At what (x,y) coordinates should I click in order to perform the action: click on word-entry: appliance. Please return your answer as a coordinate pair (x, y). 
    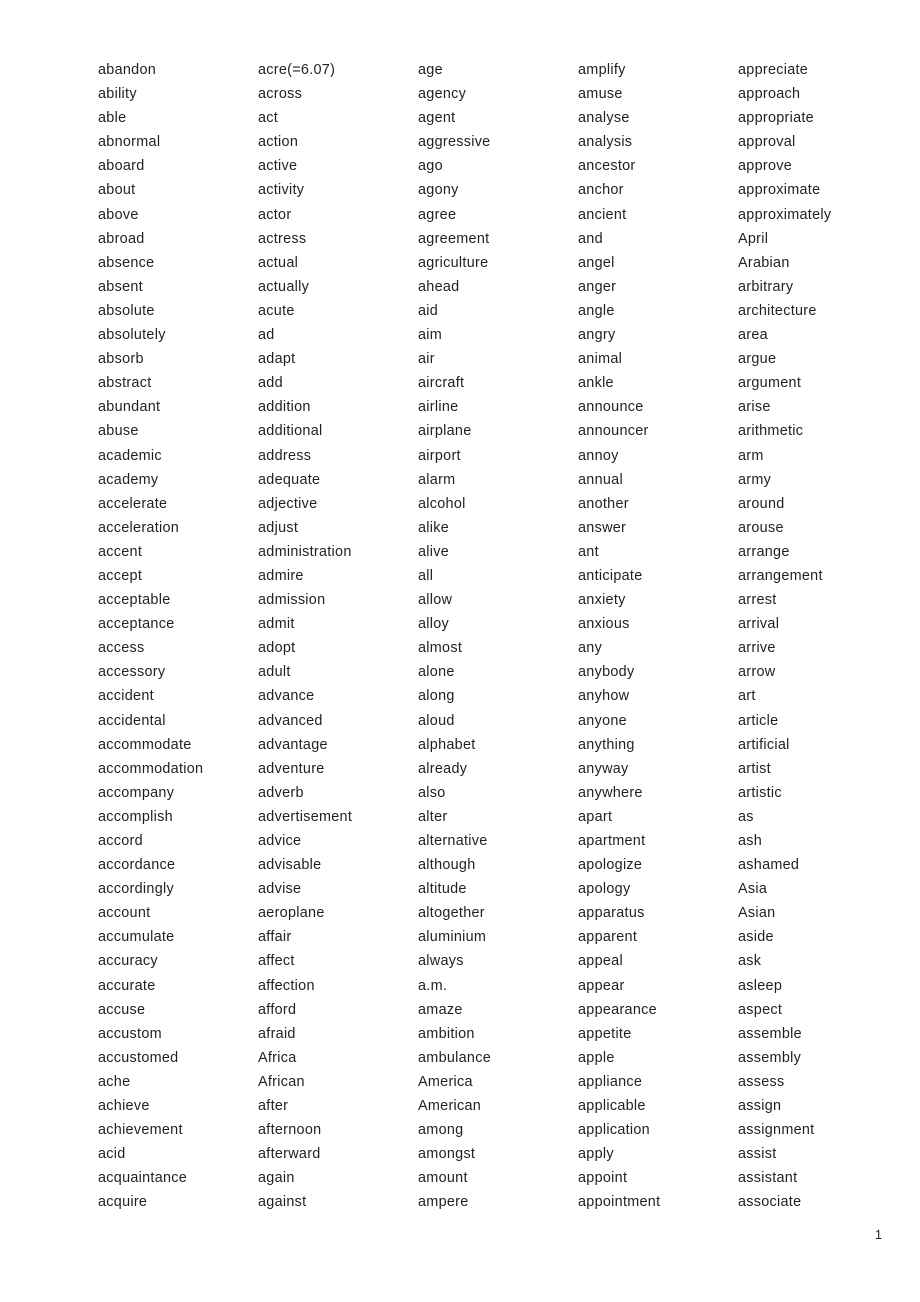
    Looking at the image, I should click on (610, 1081).